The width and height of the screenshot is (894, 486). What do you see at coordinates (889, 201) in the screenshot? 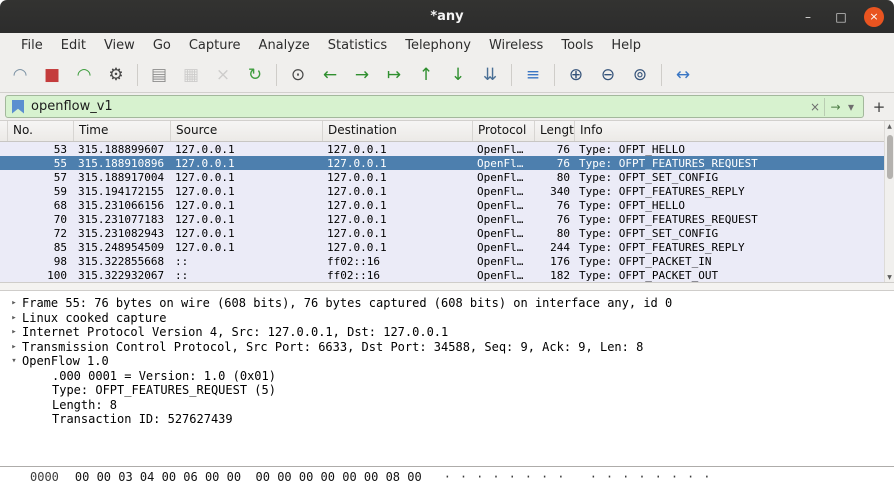
I see `packet-list-scrollbar: ▲ ▼` at bounding box center [889, 201].